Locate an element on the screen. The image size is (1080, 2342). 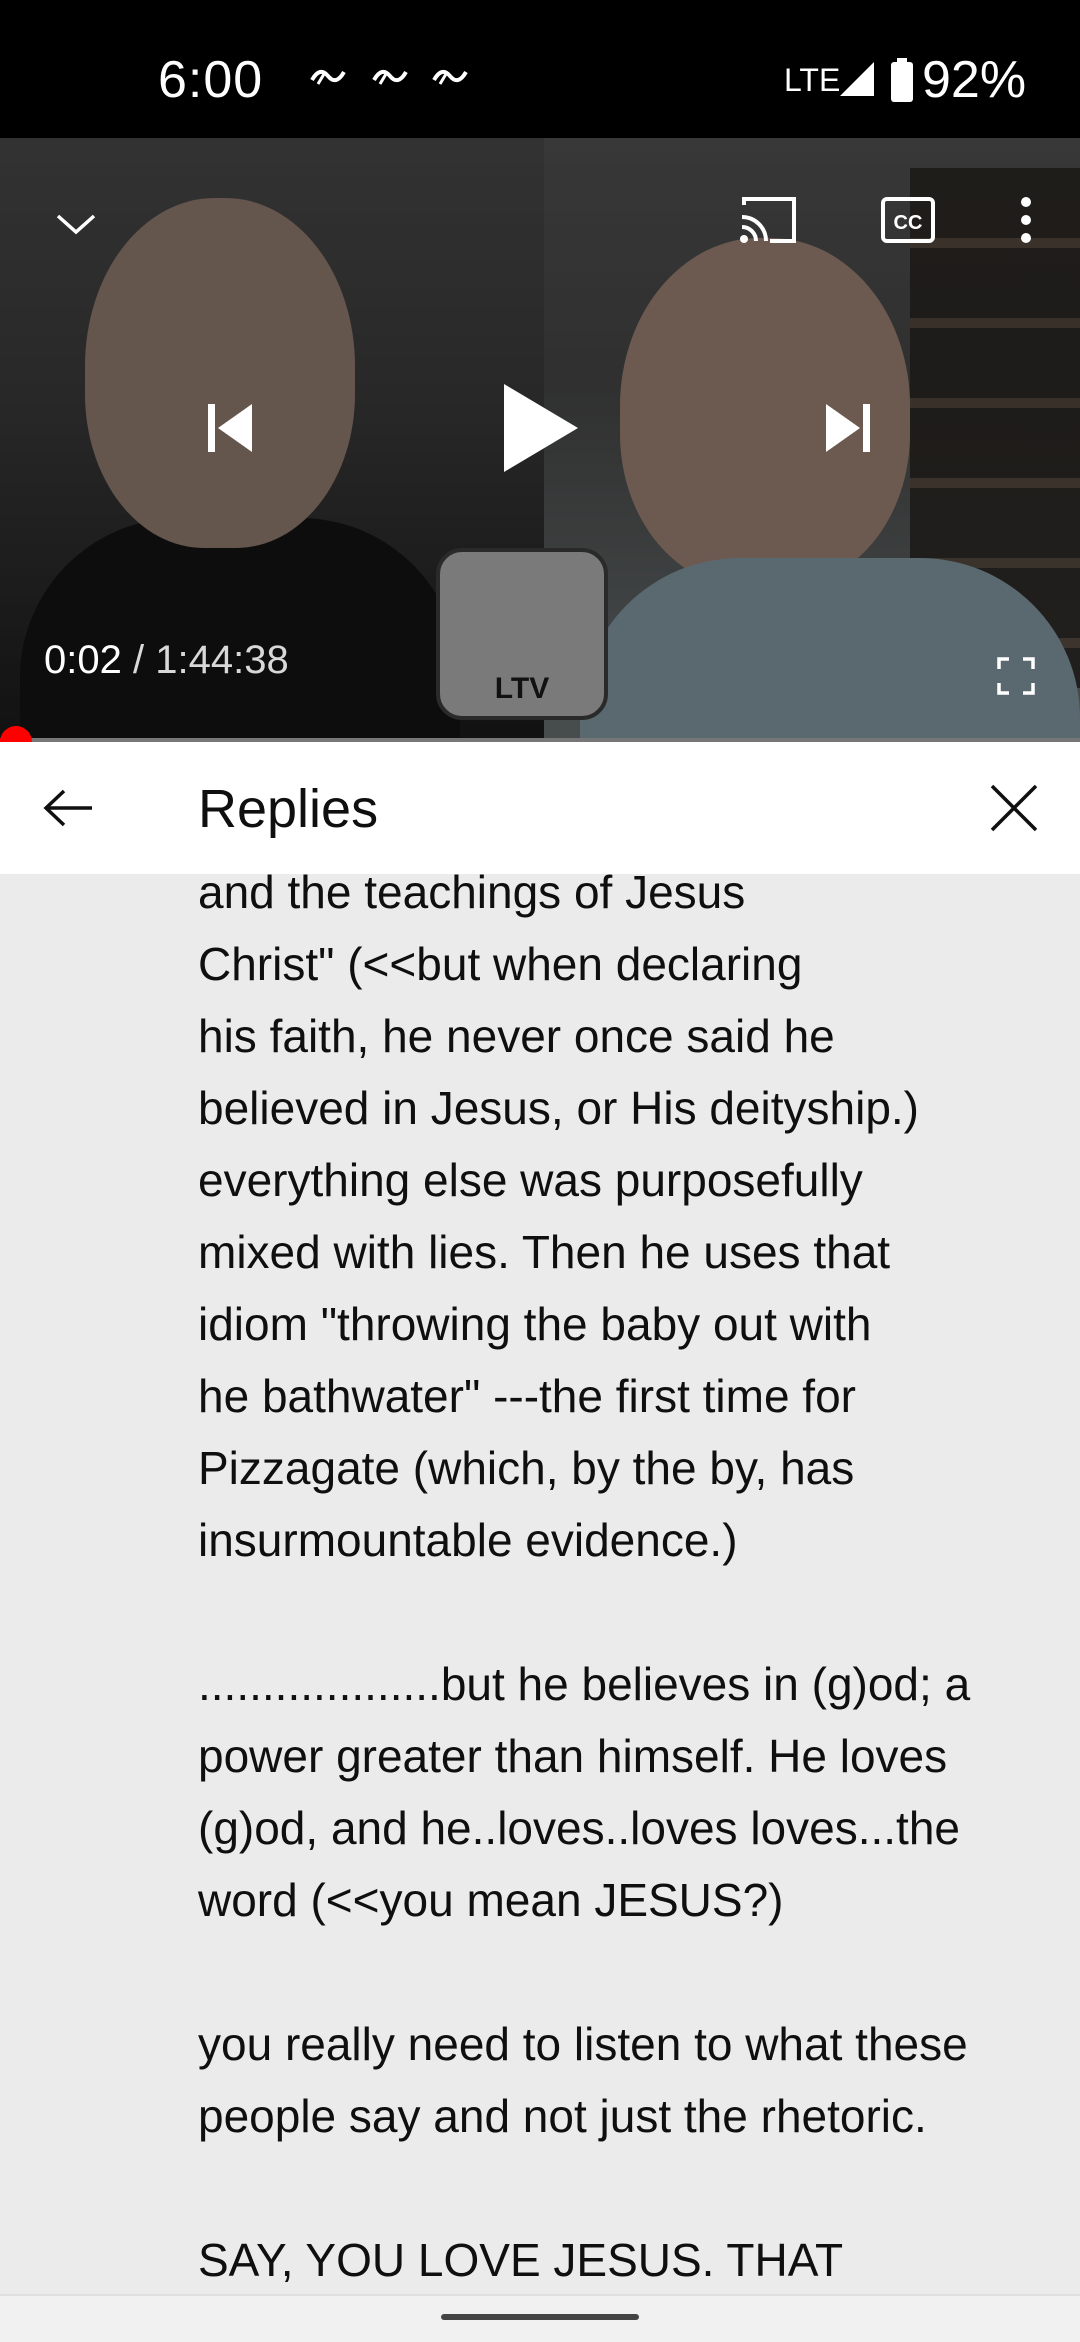
cast-icon is located at coordinates (768, 220).